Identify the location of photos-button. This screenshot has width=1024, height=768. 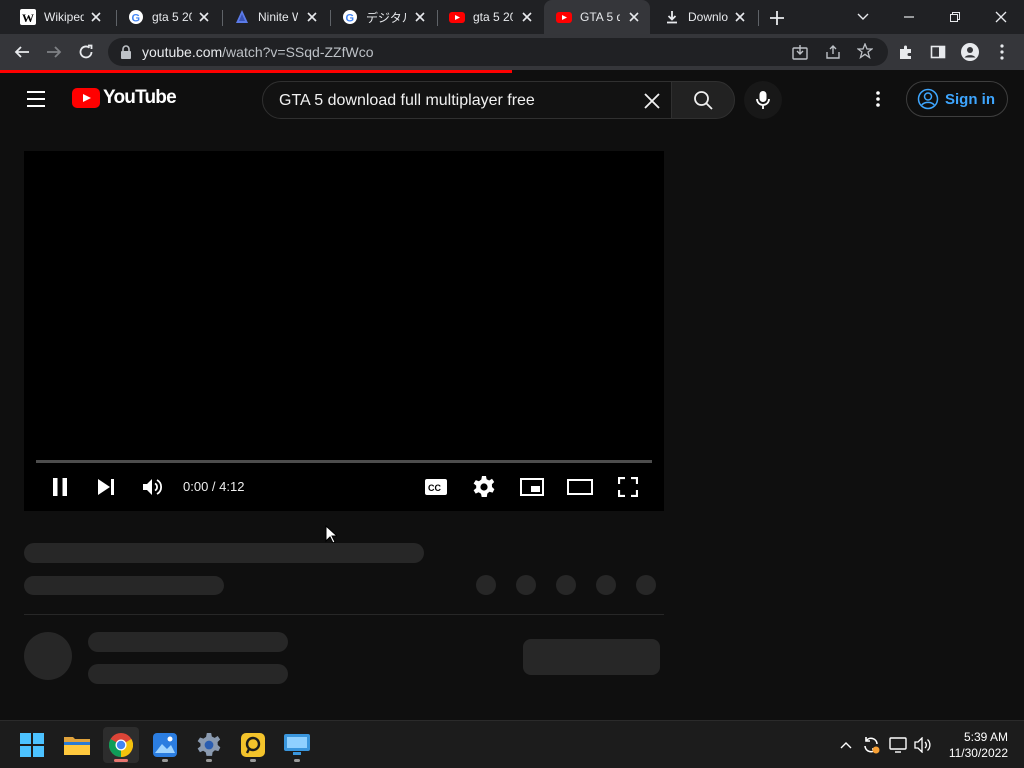
(165, 745).